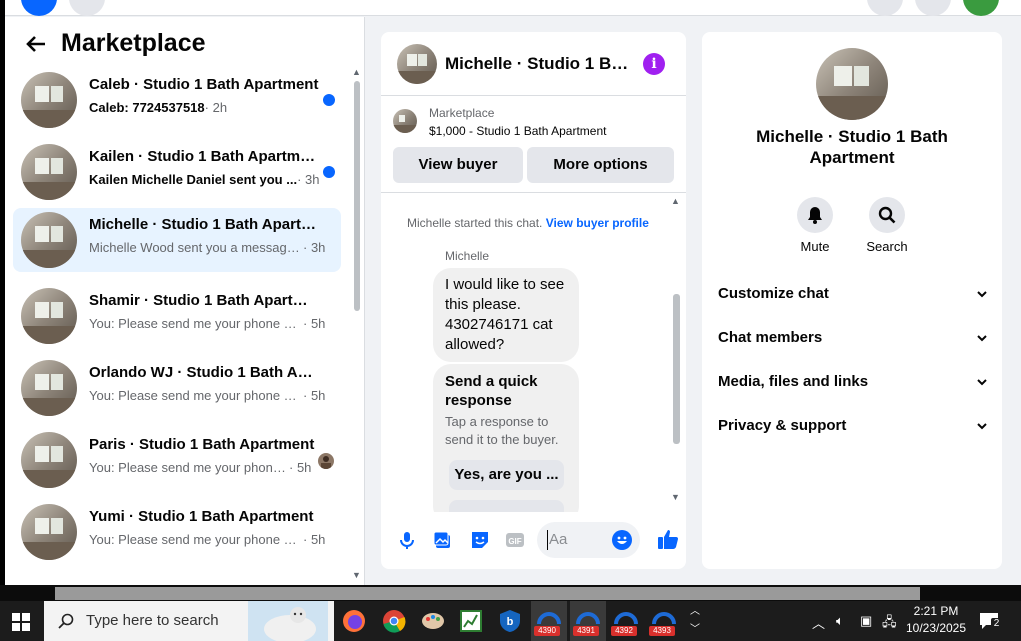 This screenshot has height=641, width=1021. What do you see at coordinates (21, 622) in the screenshot?
I see `windows-start-icon` at bounding box center [21, 622].